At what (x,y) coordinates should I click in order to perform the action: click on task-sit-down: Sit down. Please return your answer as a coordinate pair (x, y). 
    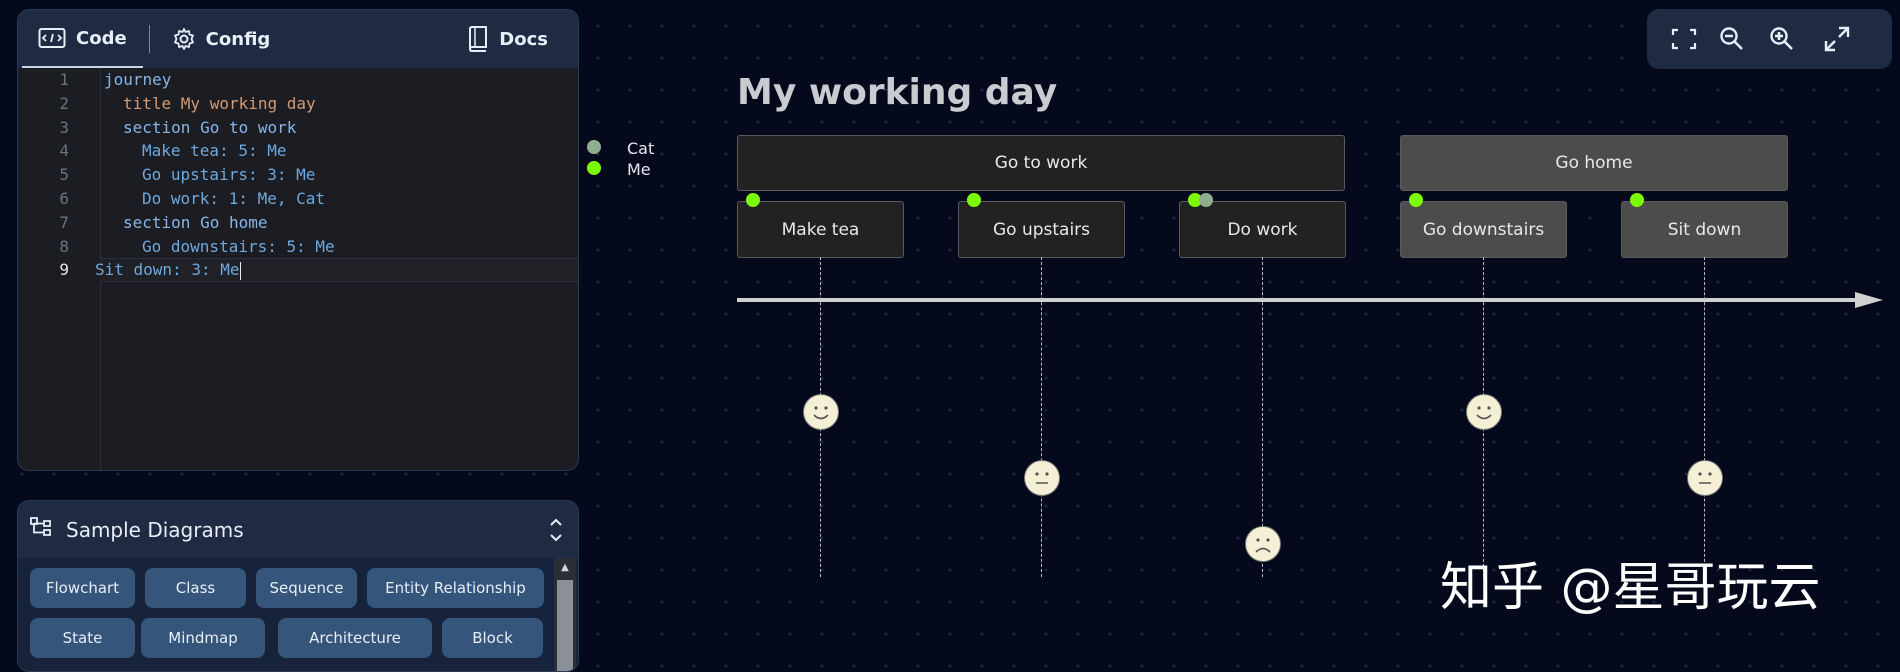
    Looking at the image, I should click on (1704, 229).